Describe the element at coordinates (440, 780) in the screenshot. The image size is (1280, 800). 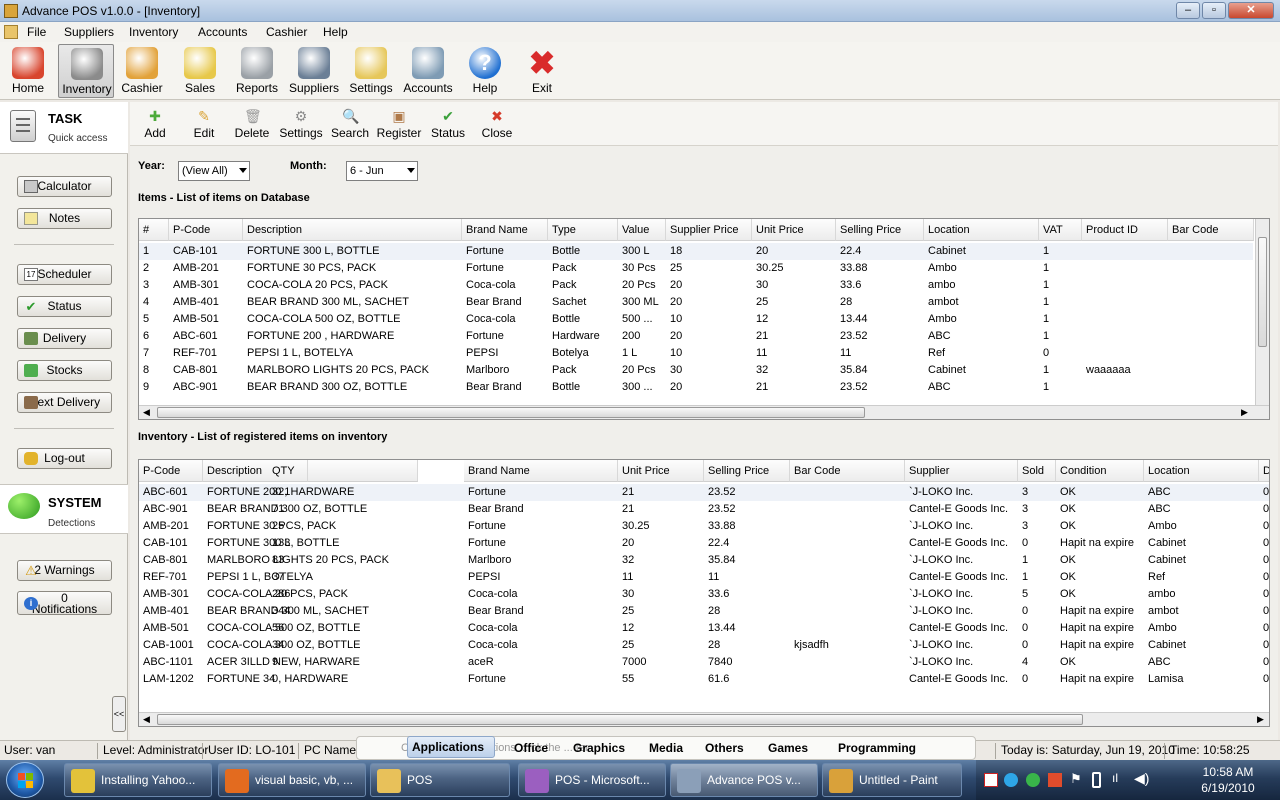
I see `taskbar-item: POS` at that location.